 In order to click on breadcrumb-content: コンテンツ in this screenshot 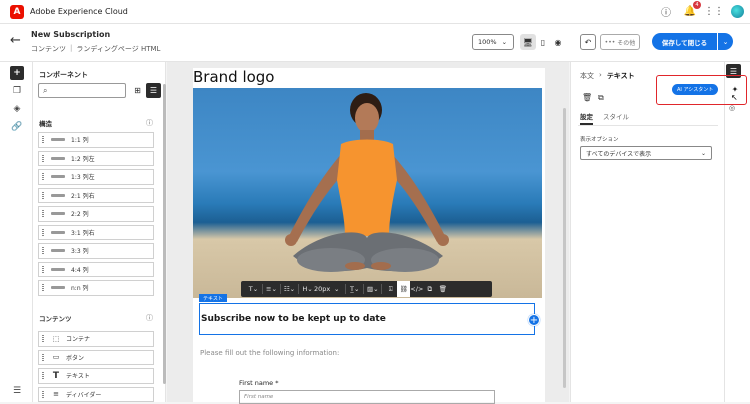, I will do `click(48, 49)`.